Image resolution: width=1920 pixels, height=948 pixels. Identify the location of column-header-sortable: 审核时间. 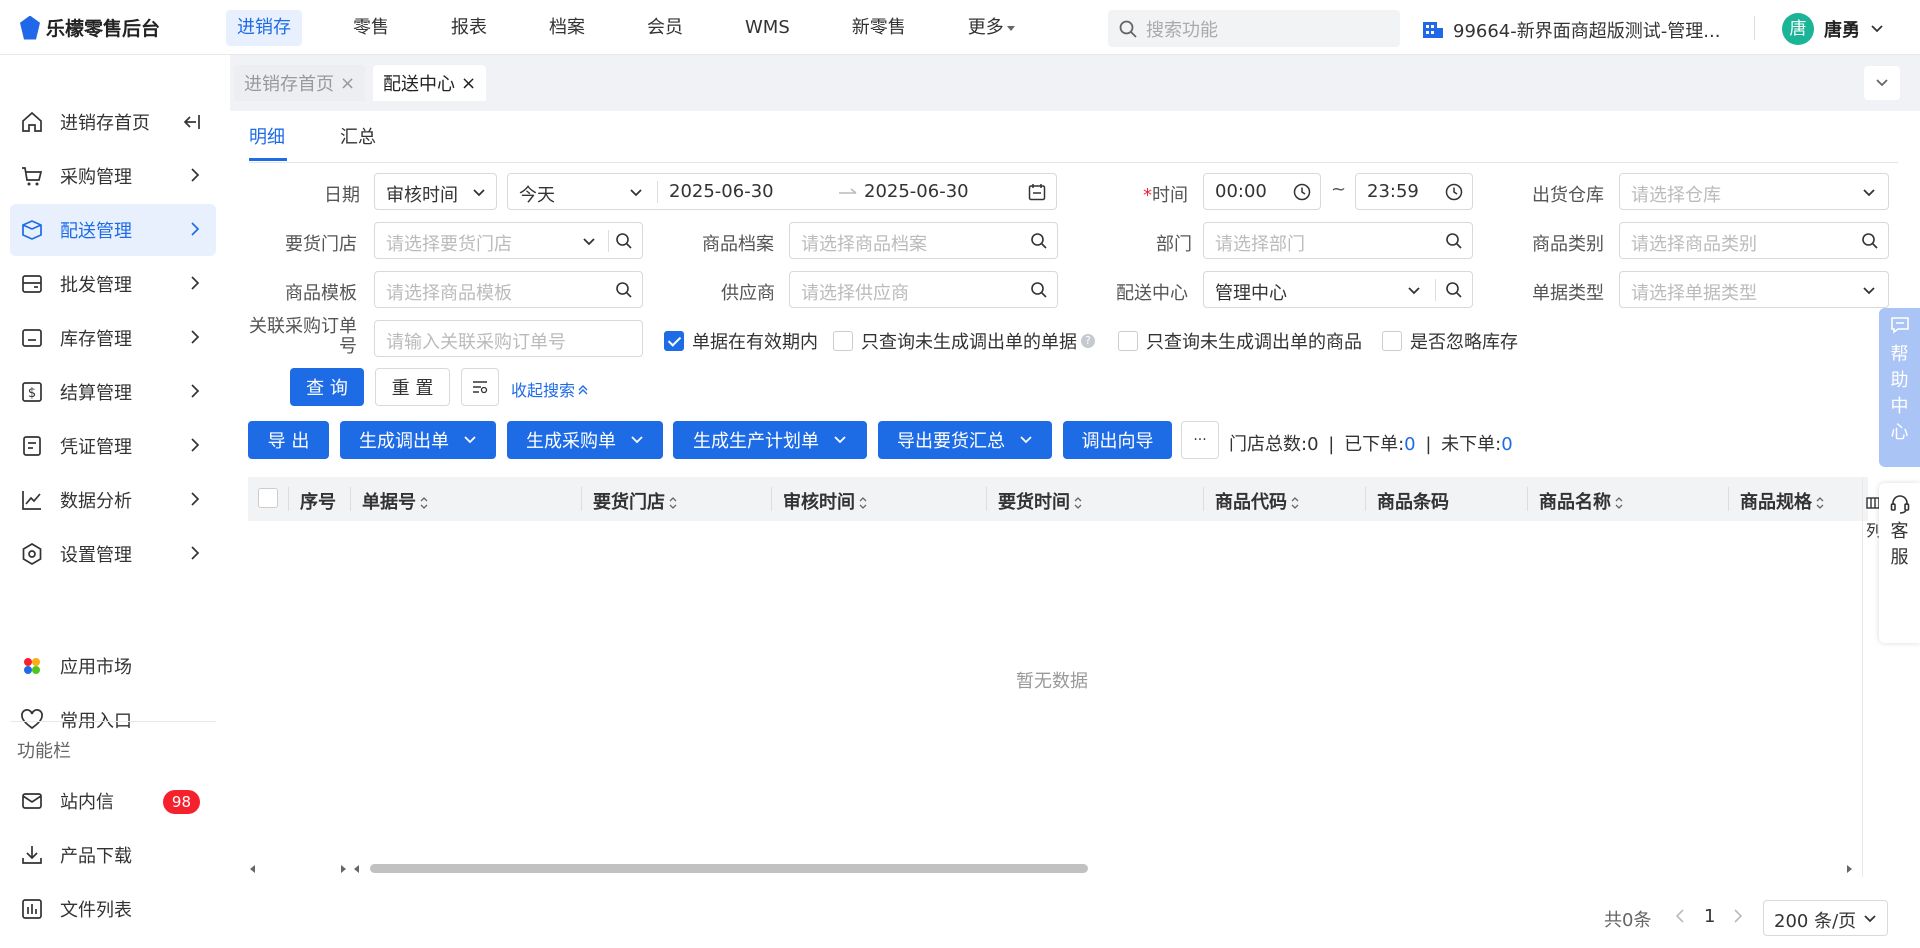
(825, 501).